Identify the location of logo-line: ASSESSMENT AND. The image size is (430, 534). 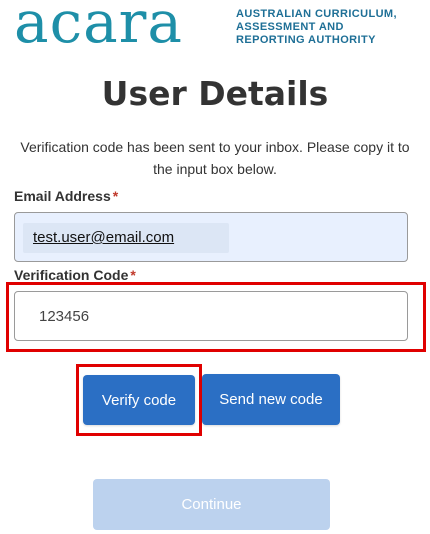
(290, 27).